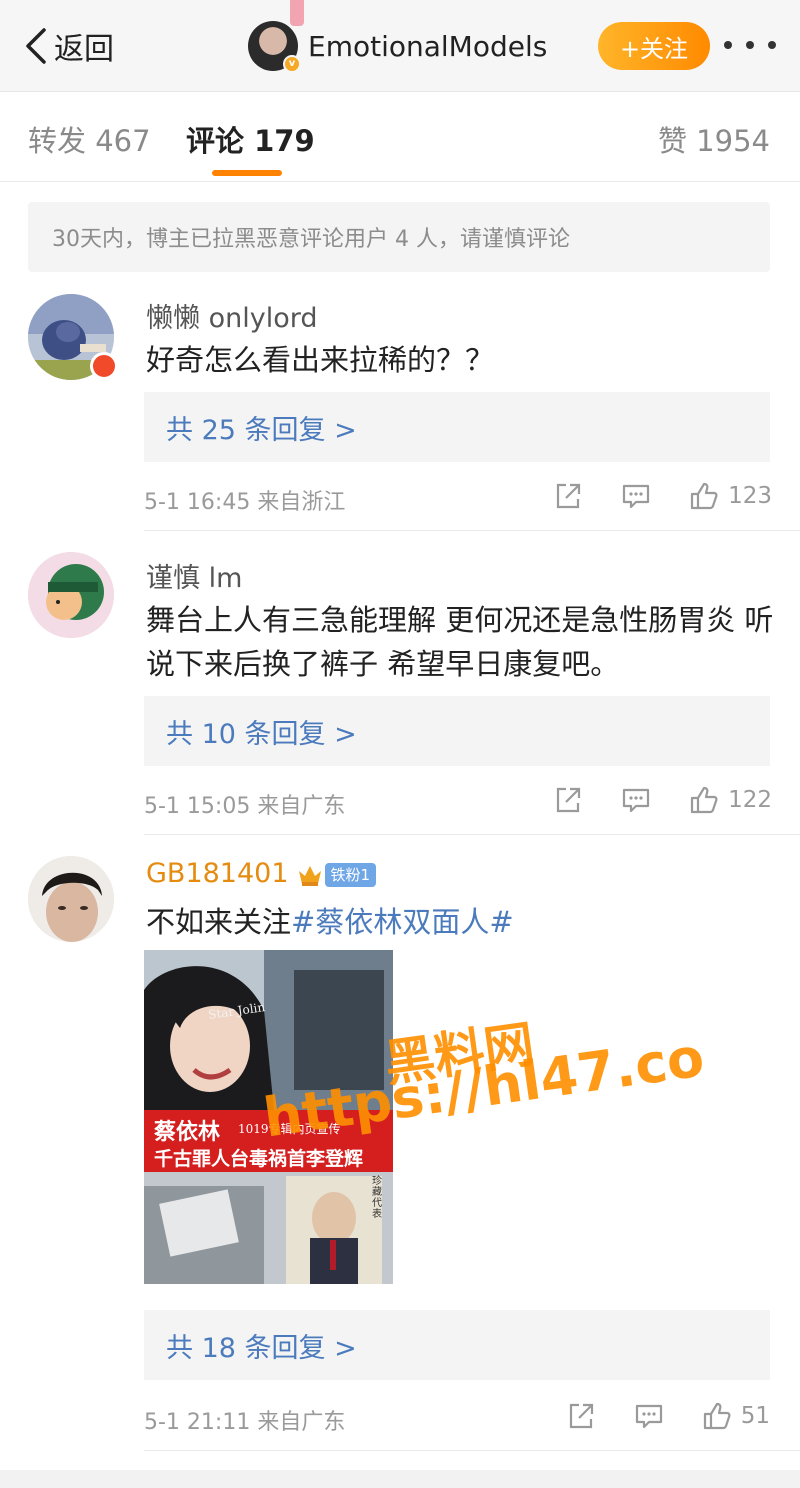 The height and width of the screenshot is (1488, 800). I want to click on account-name: EmotionalModels, so click(427, 46).